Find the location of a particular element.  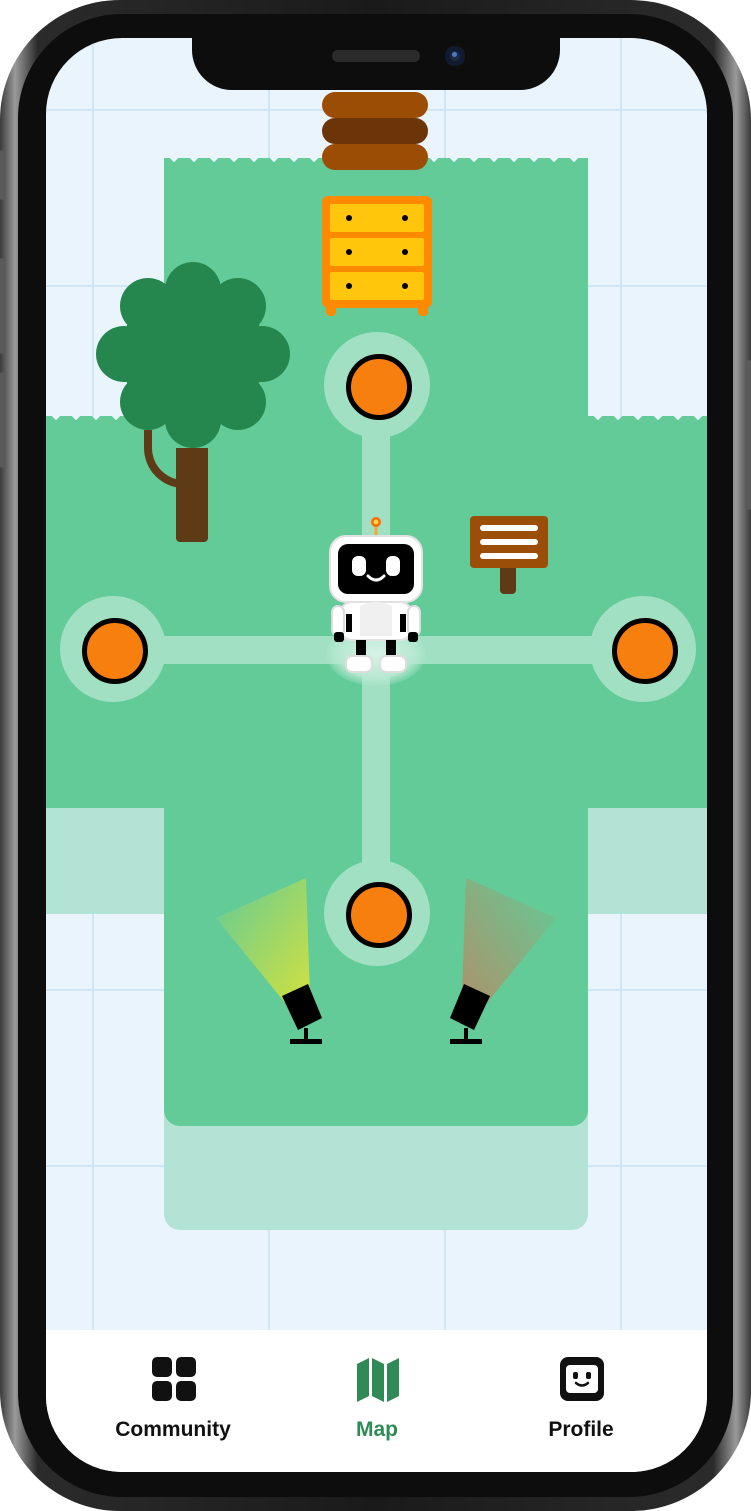

signboard is located at coordinates (509, 542).